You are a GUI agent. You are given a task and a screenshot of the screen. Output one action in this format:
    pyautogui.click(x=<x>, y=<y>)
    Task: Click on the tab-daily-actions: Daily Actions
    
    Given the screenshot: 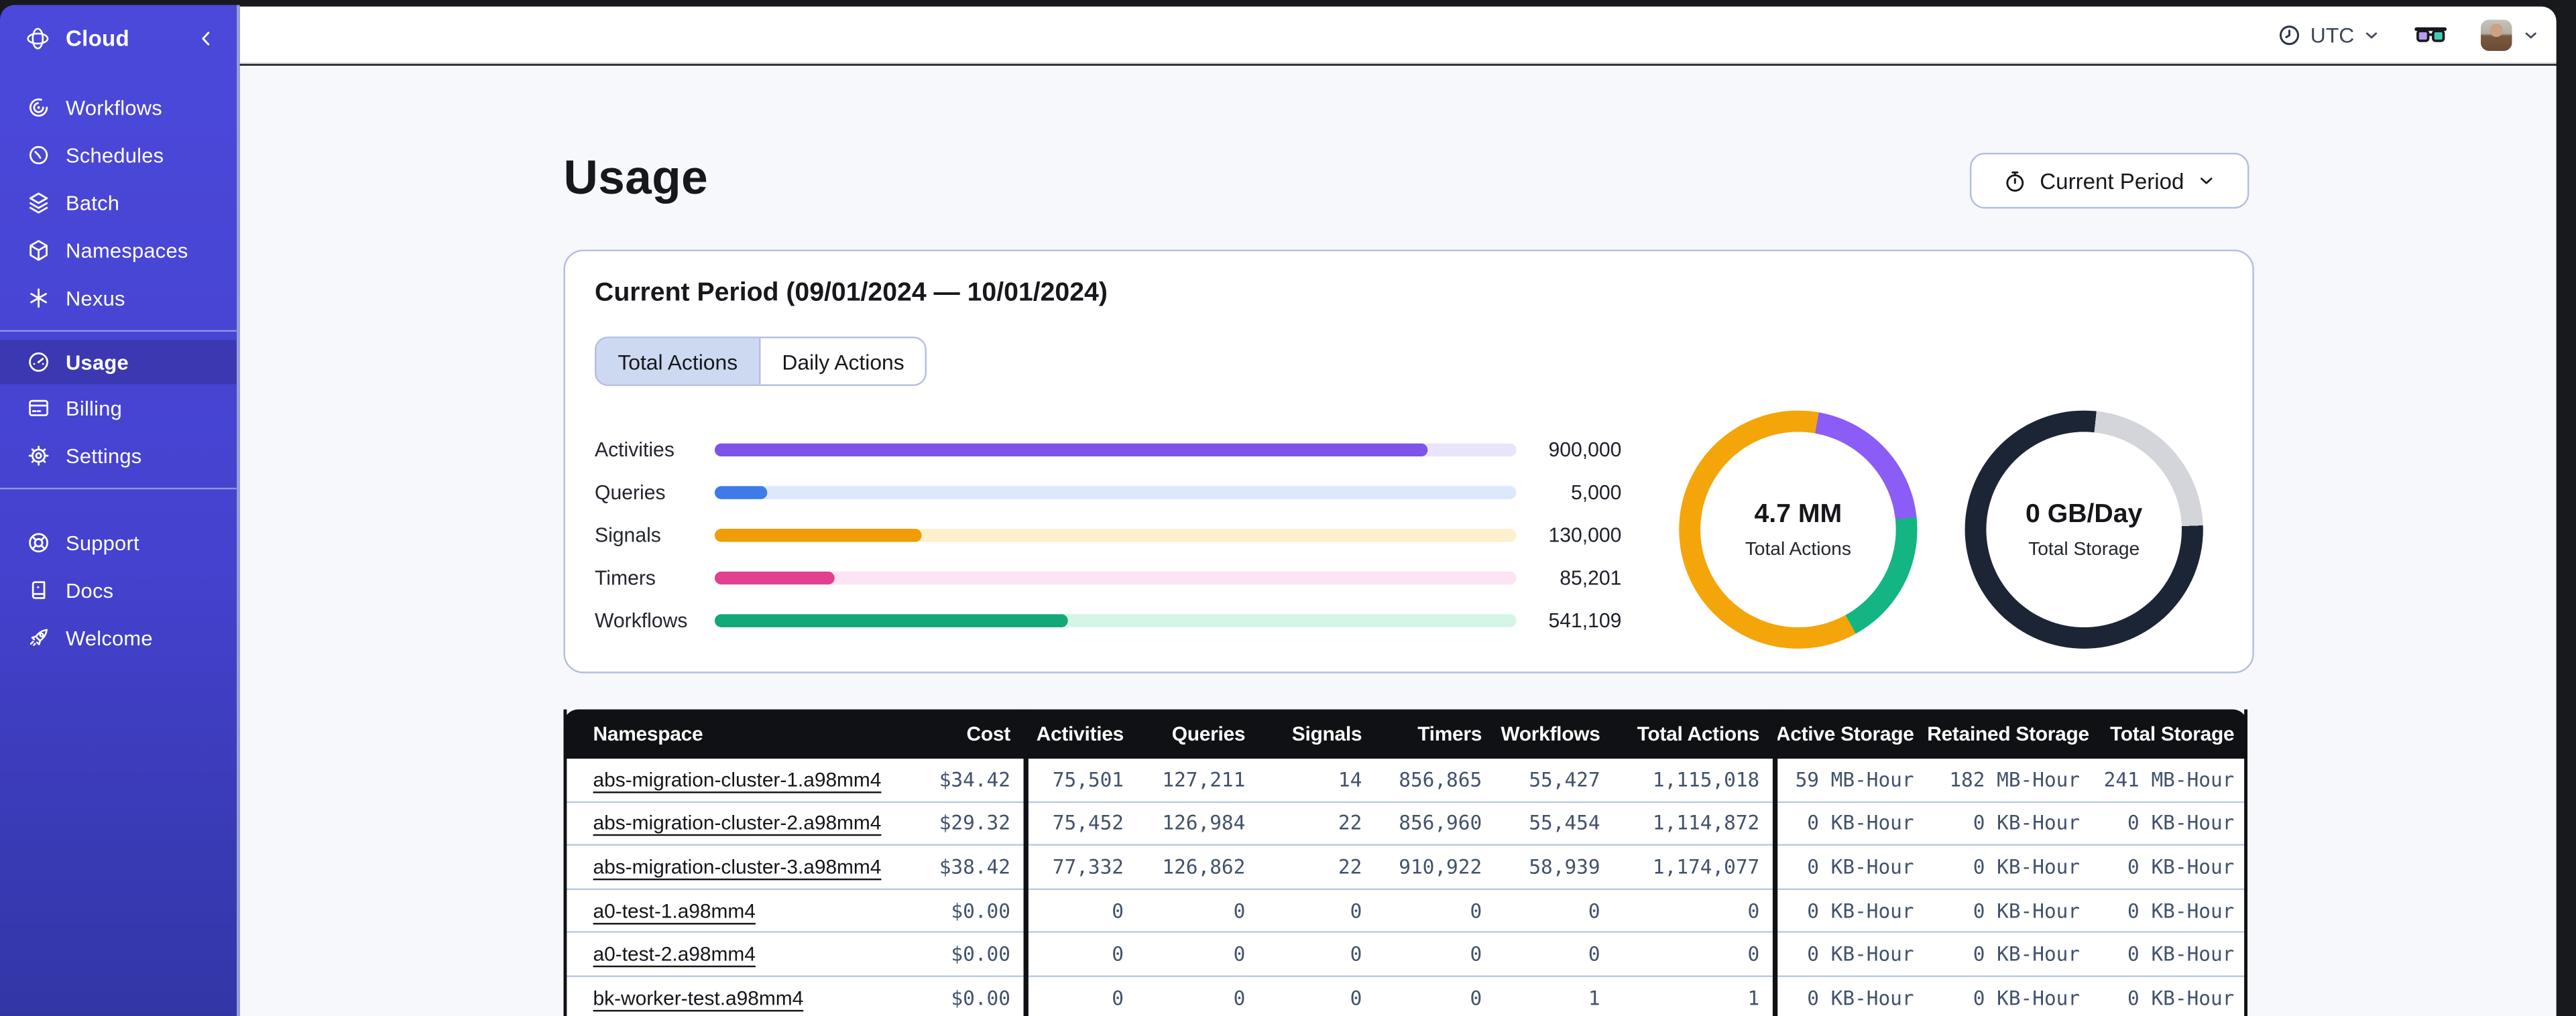 What is the action you would take?
    pyautogui.click(x=843, y=361)
    